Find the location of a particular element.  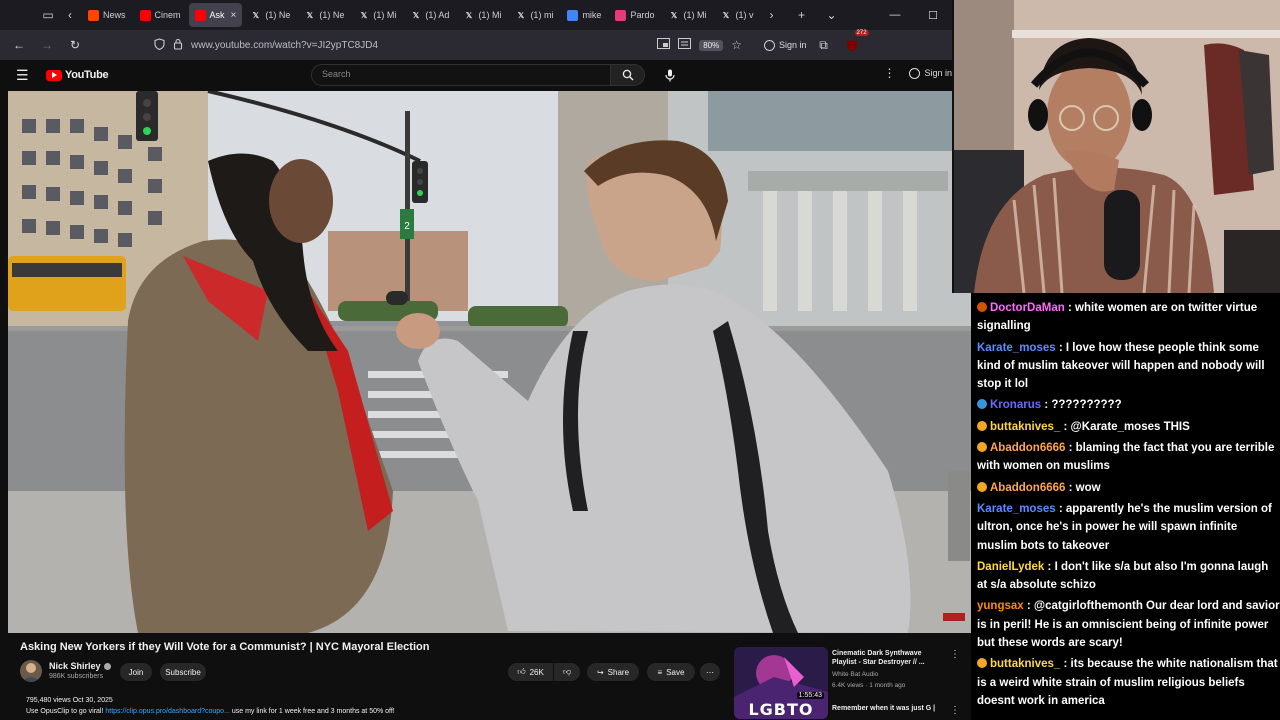

shield-icon is located at coordinates (159, 45).